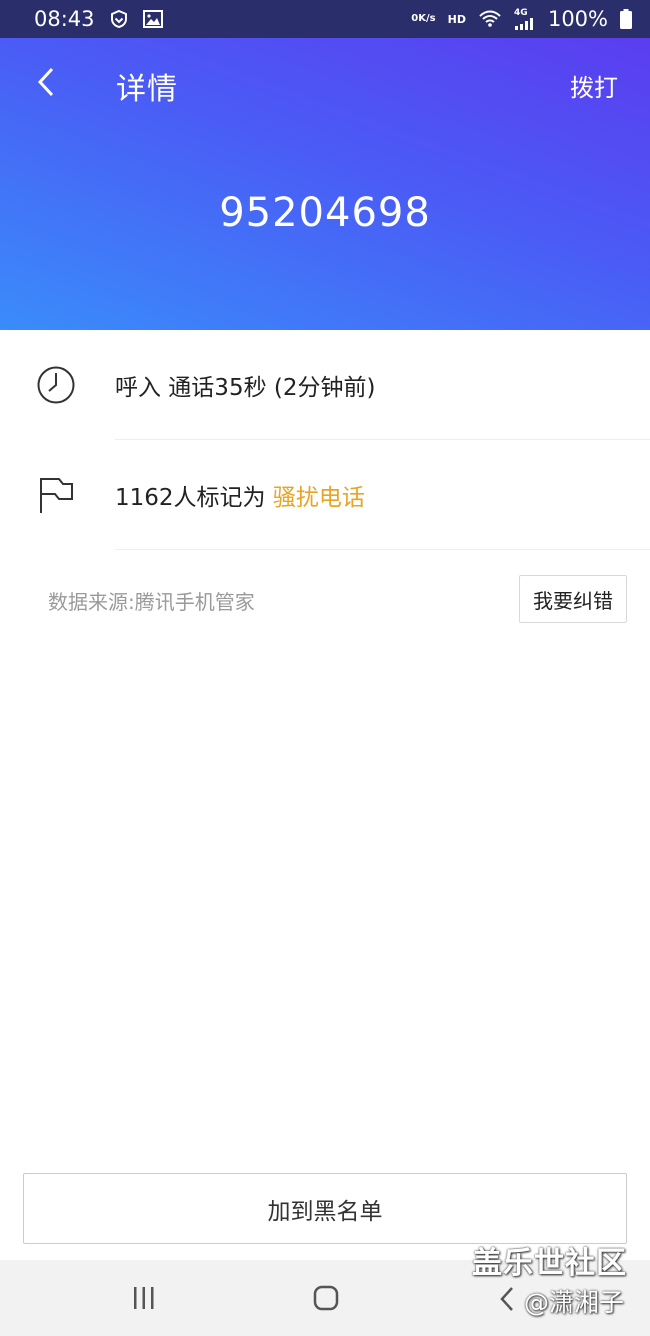 Image resolution: width=650 pixels, height=1336 pixels. I want to click on dial-button: 拨打, so click(594, 85).